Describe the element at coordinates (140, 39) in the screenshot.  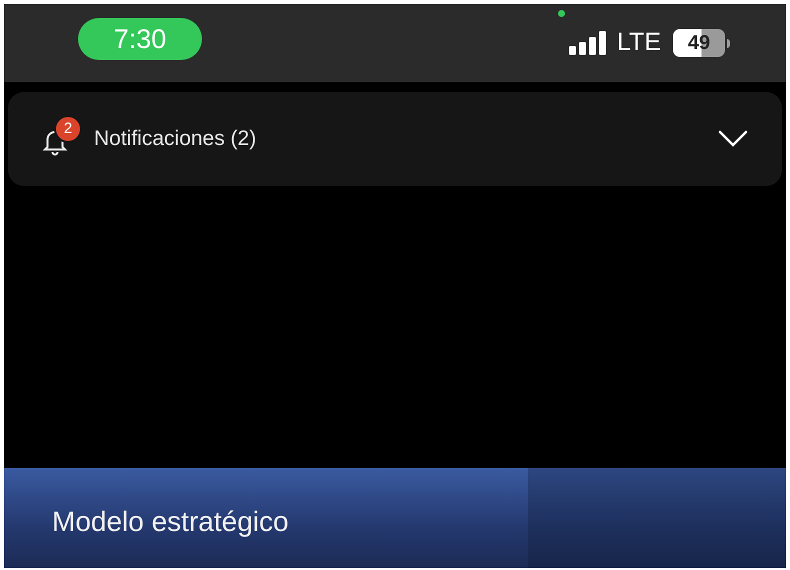
I see `time-pill: 7:30` at that location.